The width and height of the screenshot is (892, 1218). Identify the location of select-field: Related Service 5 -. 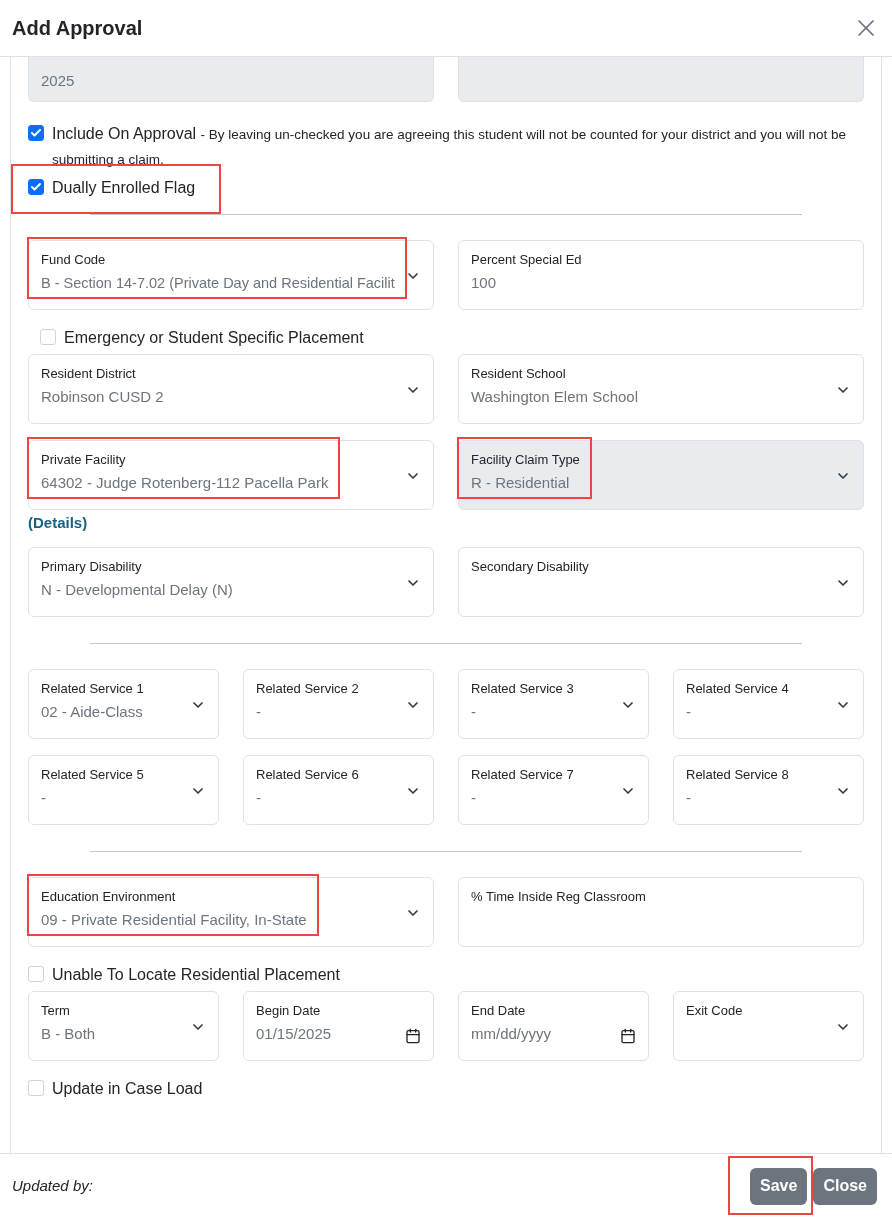
(123, 789).